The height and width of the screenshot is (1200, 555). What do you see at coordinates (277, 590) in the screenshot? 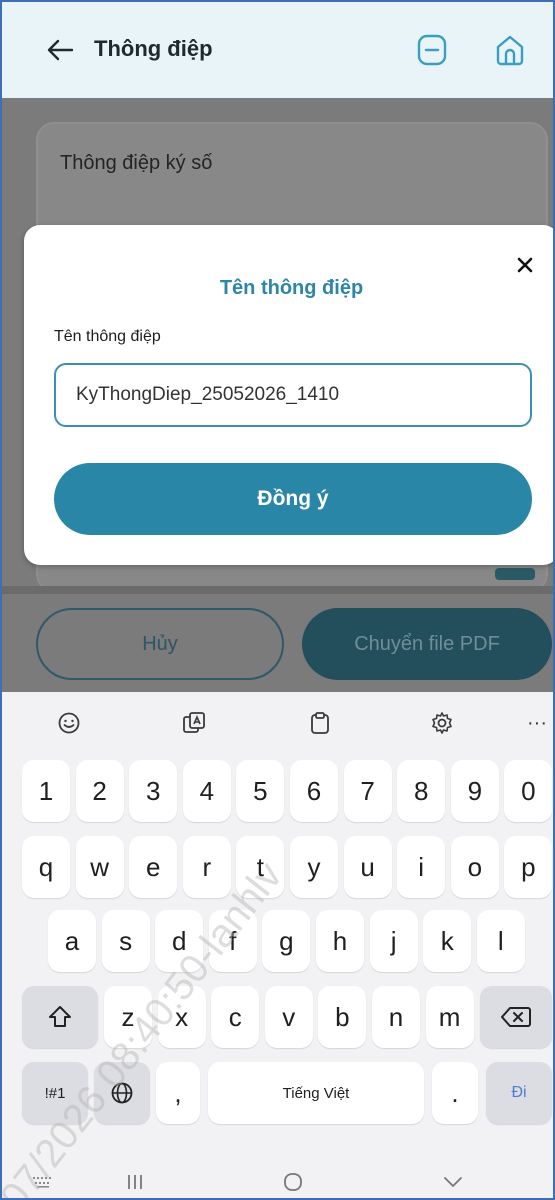
I see `divider` at bounding box center [277, 590].